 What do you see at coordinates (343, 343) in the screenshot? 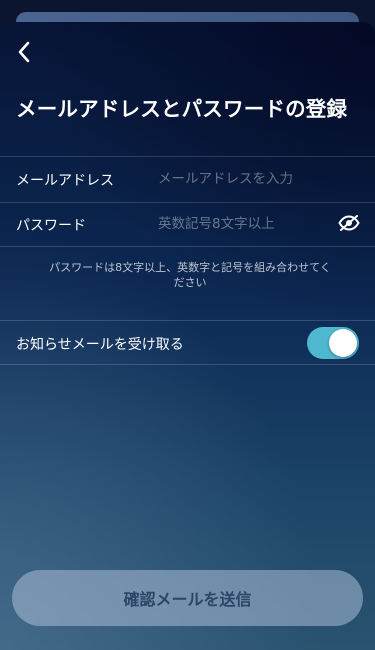
I see `toggle-knob` at bounding box center [343, 343].